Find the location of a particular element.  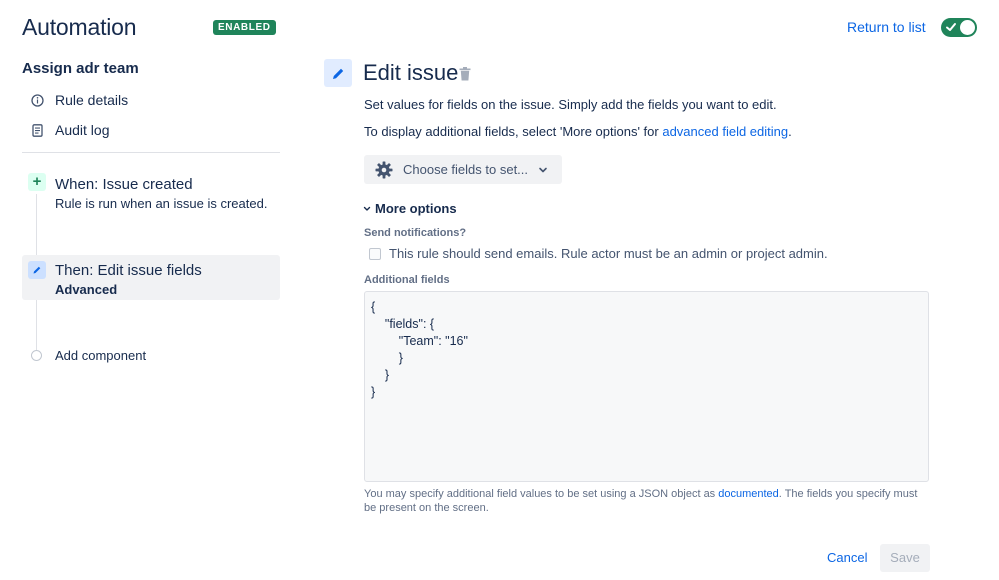

action-subtitle: Advanced is located at coordinates (86, 289).